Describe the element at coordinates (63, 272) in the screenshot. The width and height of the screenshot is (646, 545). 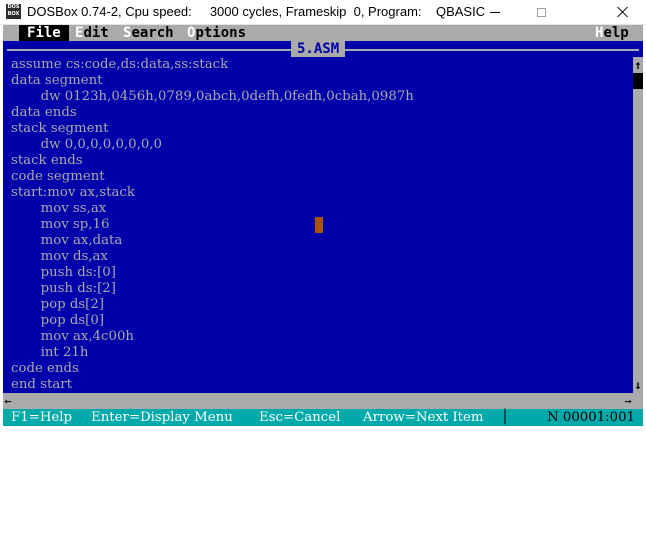
I see `code-line: push ds:[0]` at that location.